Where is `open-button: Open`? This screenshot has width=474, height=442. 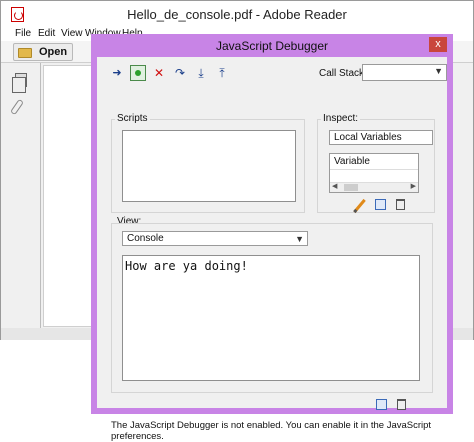 open-button: Open is located at coordinates (43, 52).